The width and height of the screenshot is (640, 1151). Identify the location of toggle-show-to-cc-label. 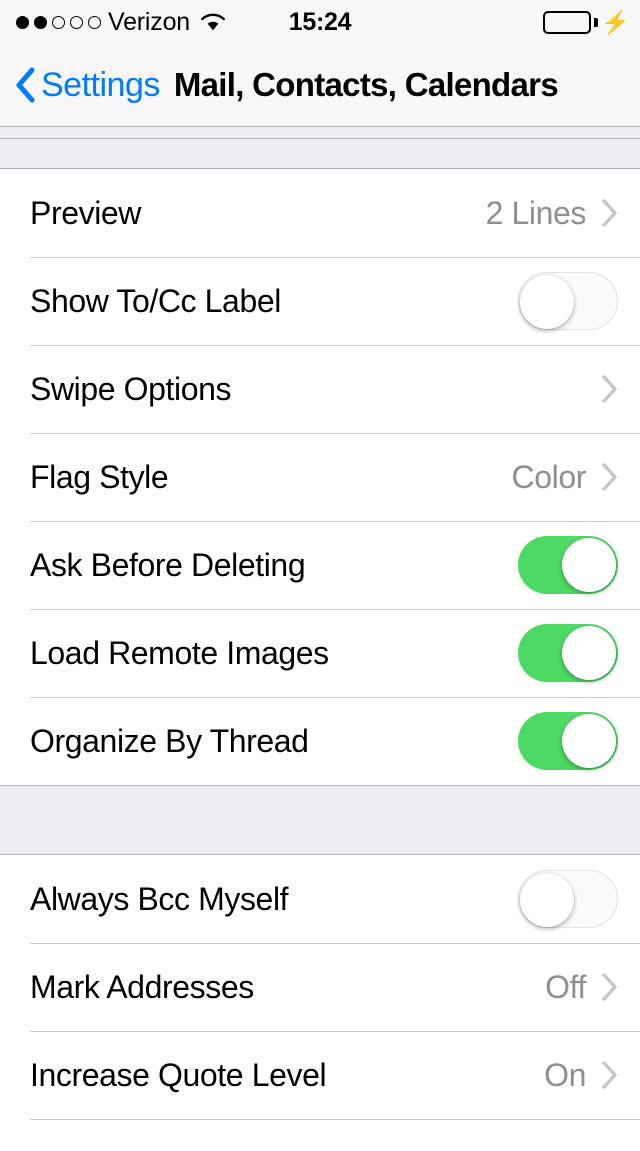
(568, 301).